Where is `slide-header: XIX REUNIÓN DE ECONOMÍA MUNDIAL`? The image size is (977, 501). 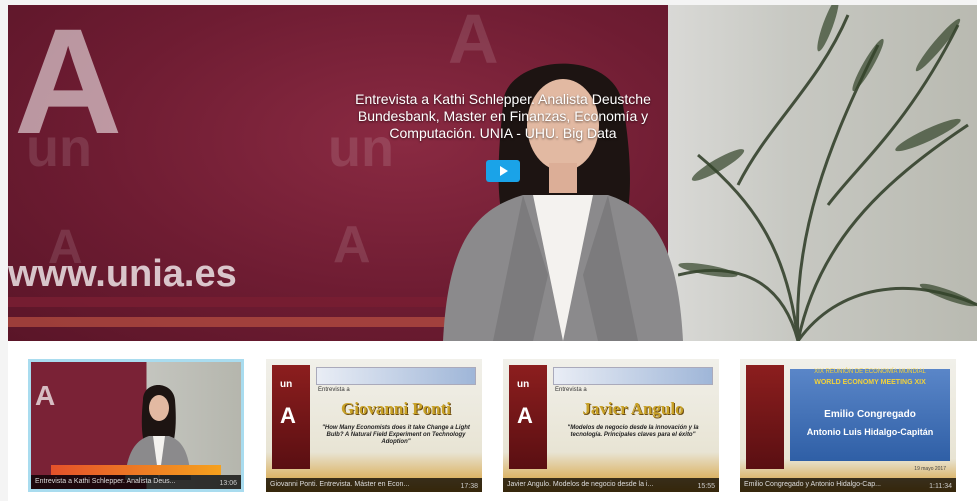 slide-header: XIX REUNIÓN DE ECONOMÍA MUNDIAL is located at coordinates (870, 372).